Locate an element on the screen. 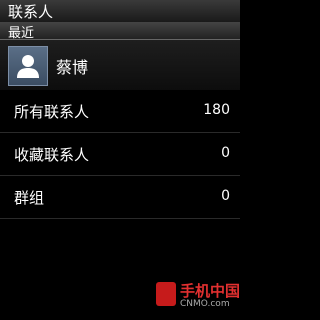 The height and width of the screenshot is (320, 320). person-icon is located at coordinates (28, 66).